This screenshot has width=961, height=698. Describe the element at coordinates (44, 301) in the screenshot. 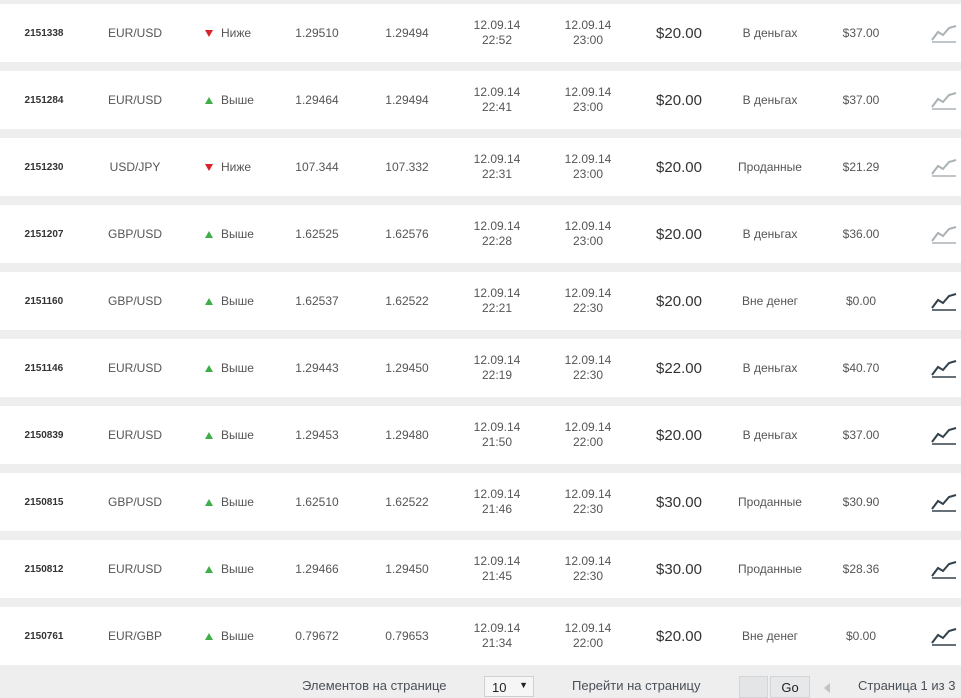

I see `trade-id: 2151160` at that location.